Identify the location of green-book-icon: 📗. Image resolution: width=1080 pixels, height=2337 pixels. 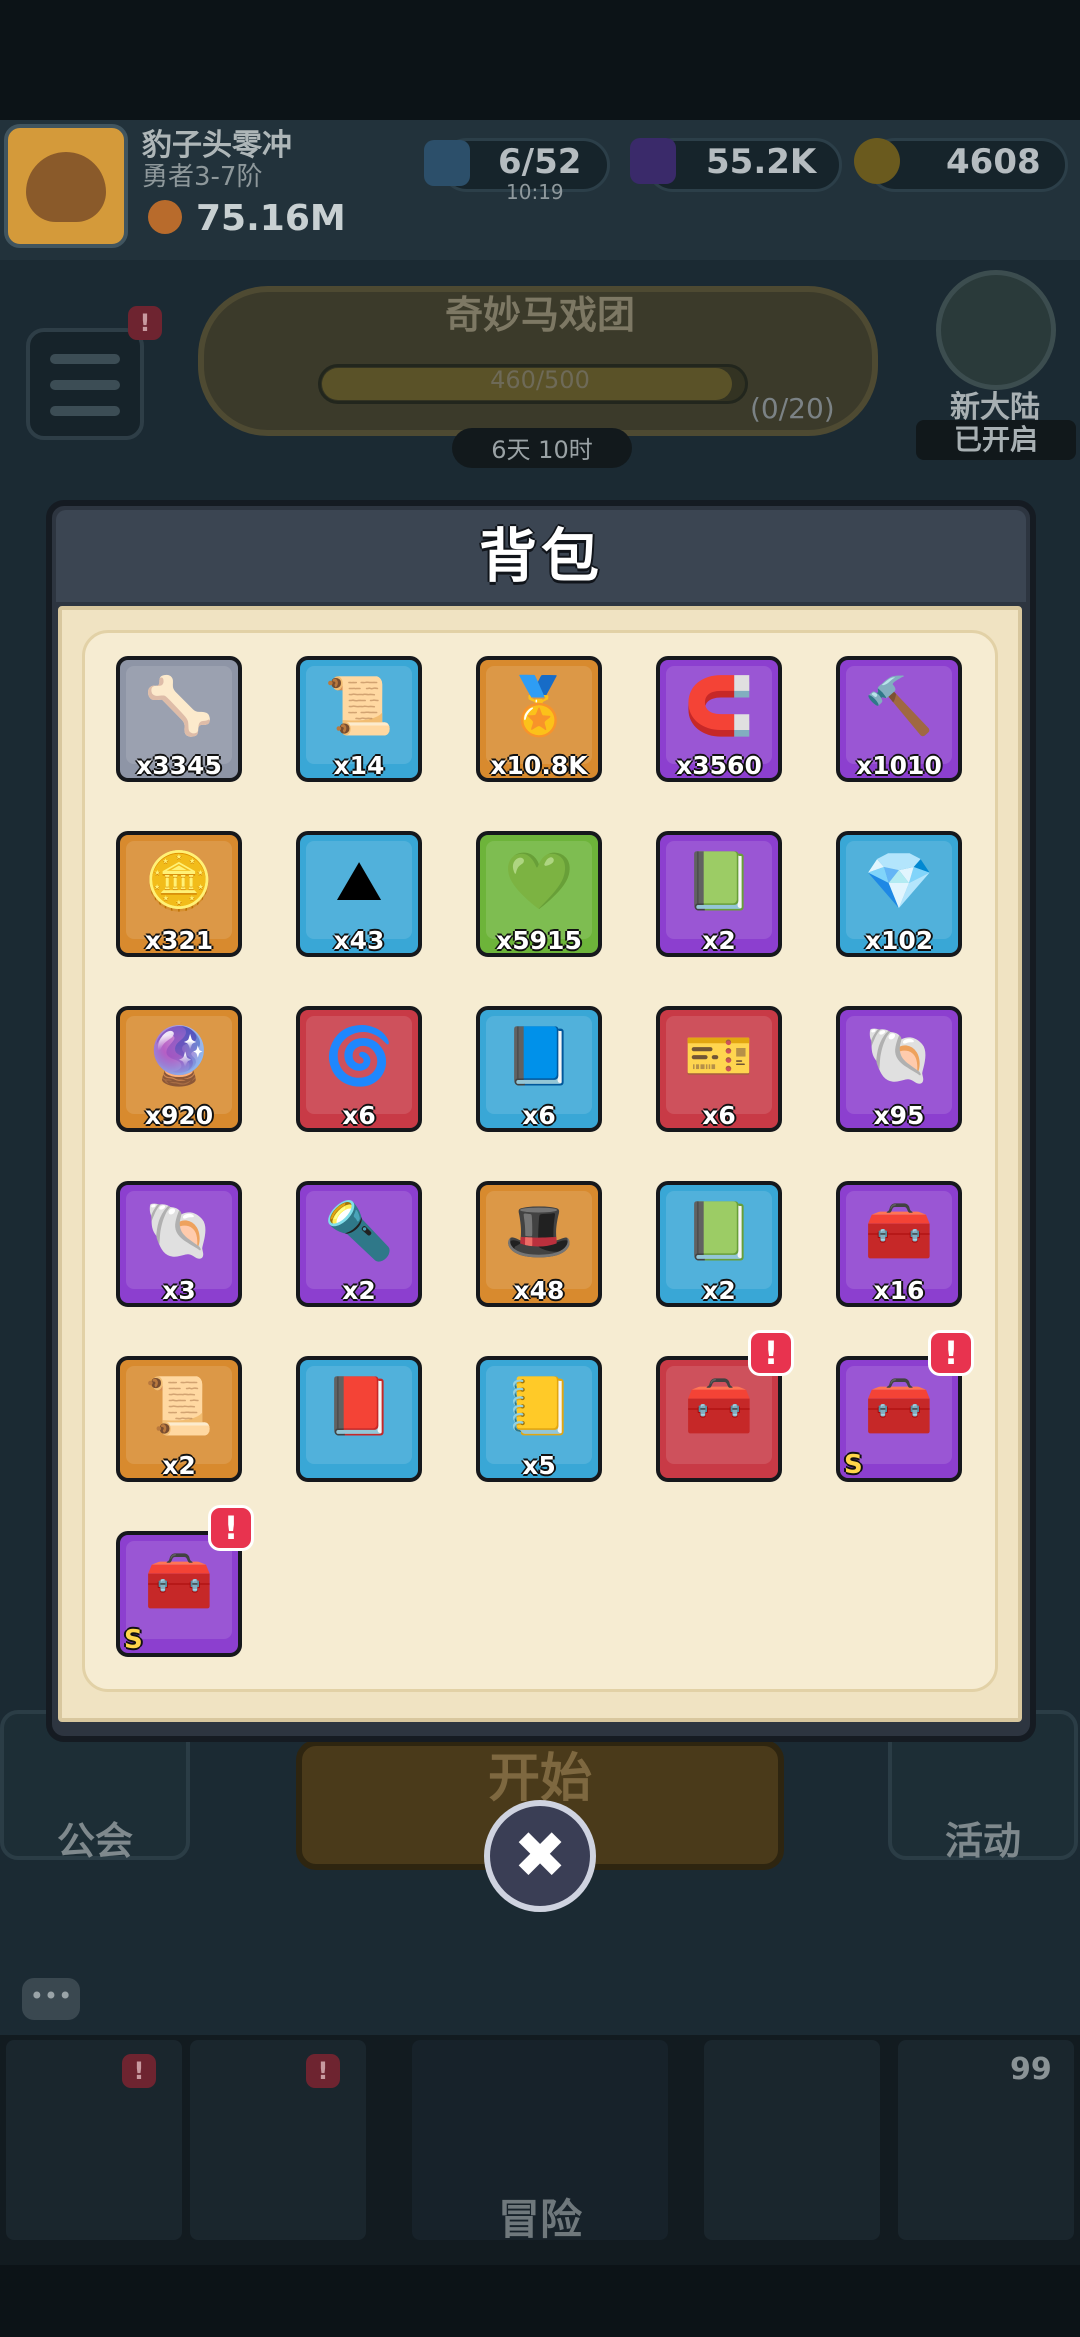
(719, 881).